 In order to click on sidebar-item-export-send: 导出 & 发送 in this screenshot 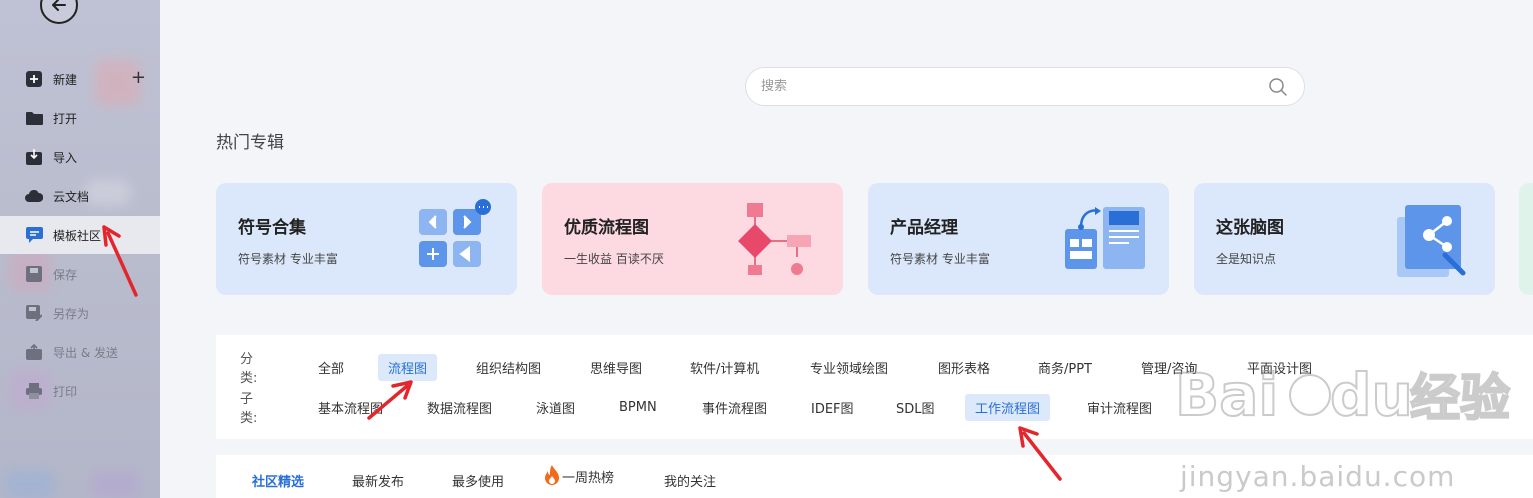, I will do `click(80, 352)`.